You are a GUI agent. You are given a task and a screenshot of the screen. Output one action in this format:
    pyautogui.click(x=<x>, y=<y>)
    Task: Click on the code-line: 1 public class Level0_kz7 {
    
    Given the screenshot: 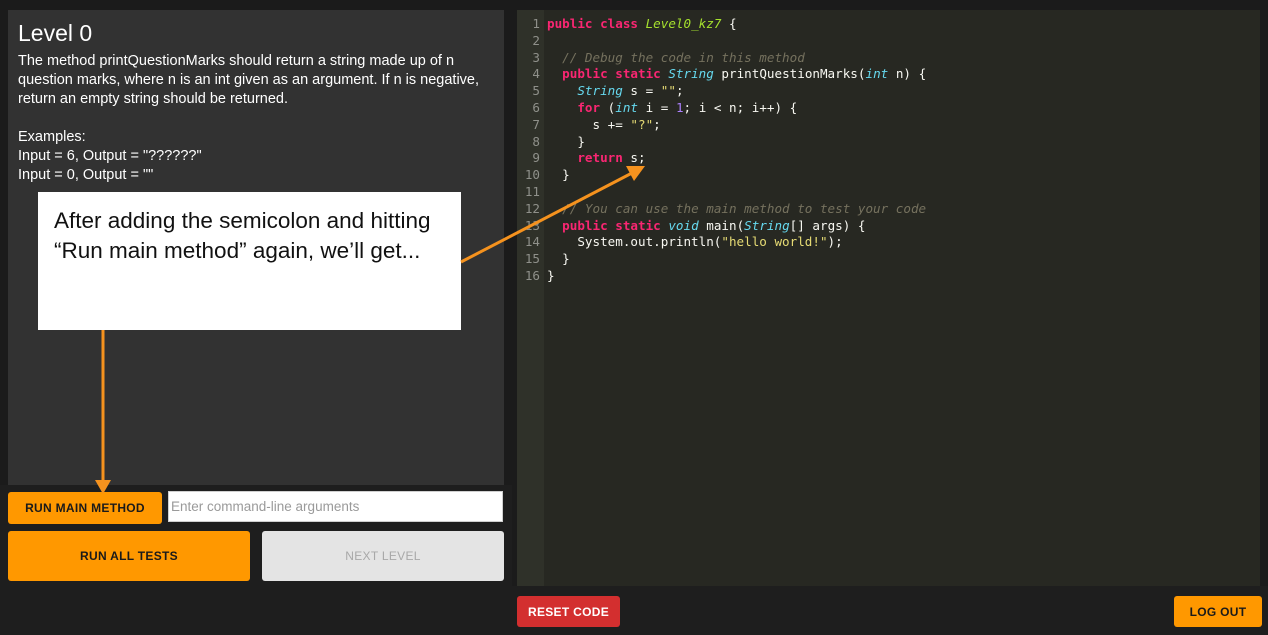 What is the action you would take?
    pyautogui.click(x=627, y=23)
    